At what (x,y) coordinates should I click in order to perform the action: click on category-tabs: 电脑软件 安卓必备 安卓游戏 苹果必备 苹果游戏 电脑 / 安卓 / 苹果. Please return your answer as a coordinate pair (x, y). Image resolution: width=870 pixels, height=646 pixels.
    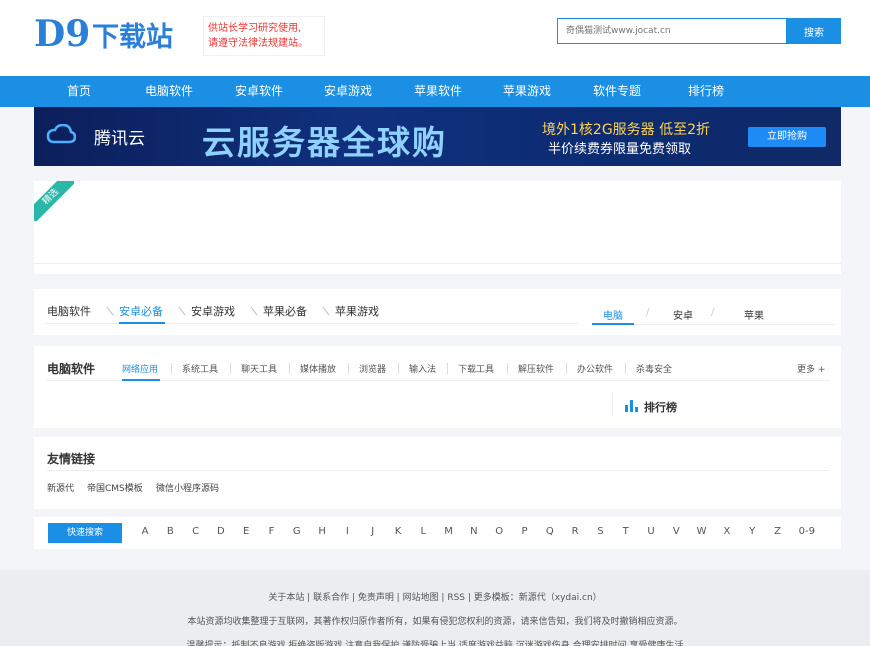
    Looking at the image, I should click on (437, 312).